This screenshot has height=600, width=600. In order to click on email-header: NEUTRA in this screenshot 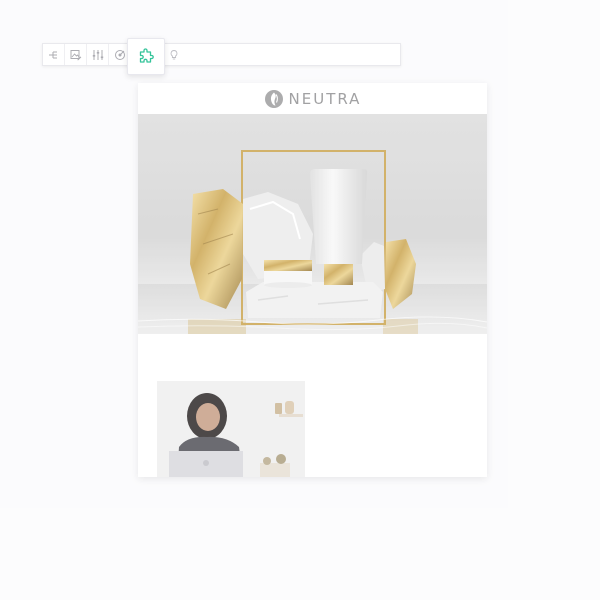, I will do `click(312, 98)`.